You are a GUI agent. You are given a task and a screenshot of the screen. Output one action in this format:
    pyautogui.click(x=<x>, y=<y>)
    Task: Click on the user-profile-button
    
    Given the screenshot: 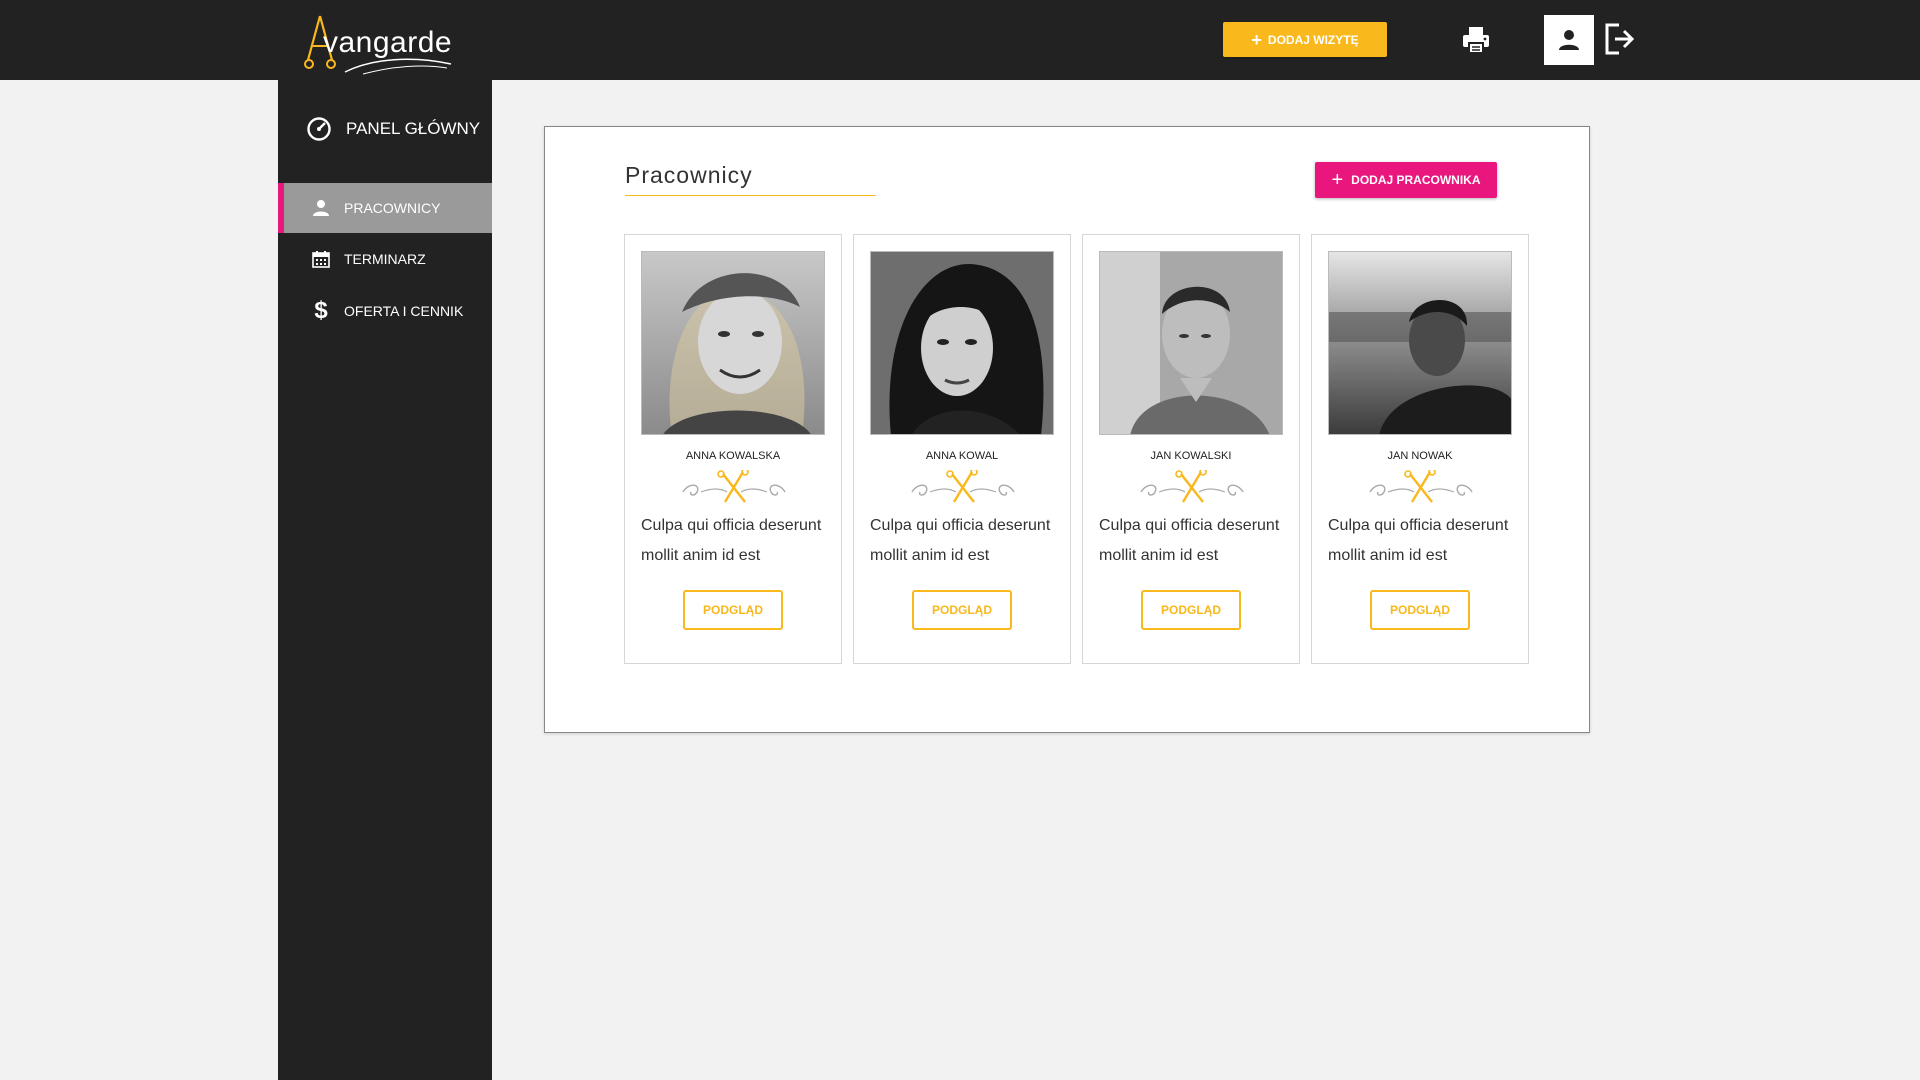 What is the action you would take?
    pyautogui.click(x=1569, y=40)
    